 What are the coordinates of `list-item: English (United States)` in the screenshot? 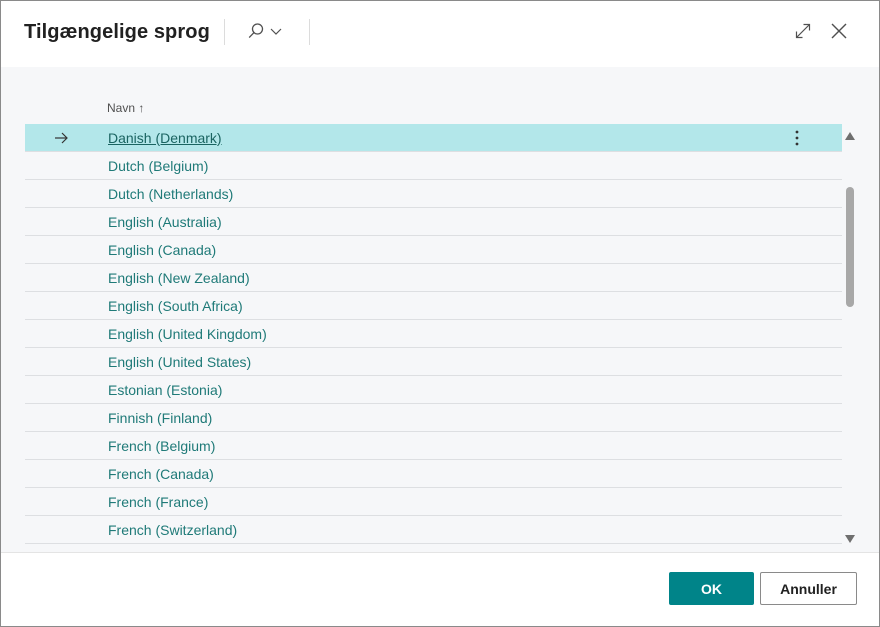 It's located at (433, 362).